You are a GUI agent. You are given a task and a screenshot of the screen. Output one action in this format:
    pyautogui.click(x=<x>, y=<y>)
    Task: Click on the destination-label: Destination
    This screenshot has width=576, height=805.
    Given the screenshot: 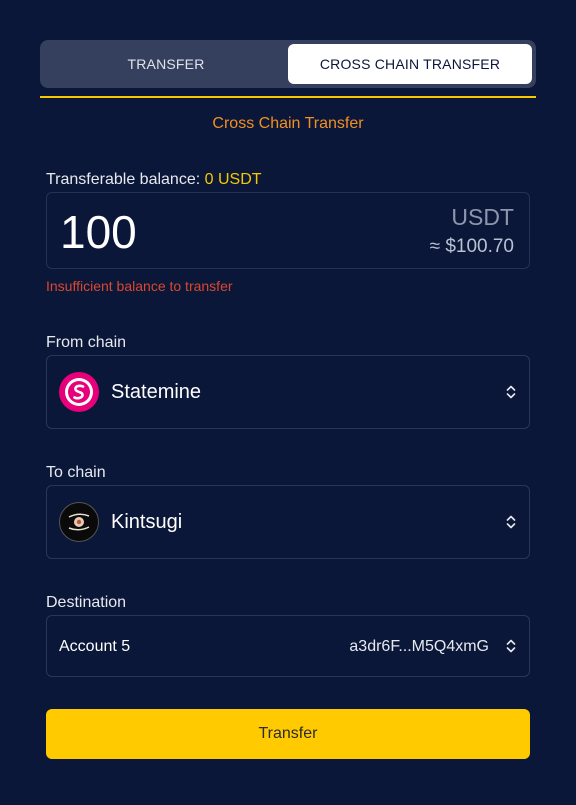 What is the action you would take?
    pyautogui.click(x=86, y=602)
    